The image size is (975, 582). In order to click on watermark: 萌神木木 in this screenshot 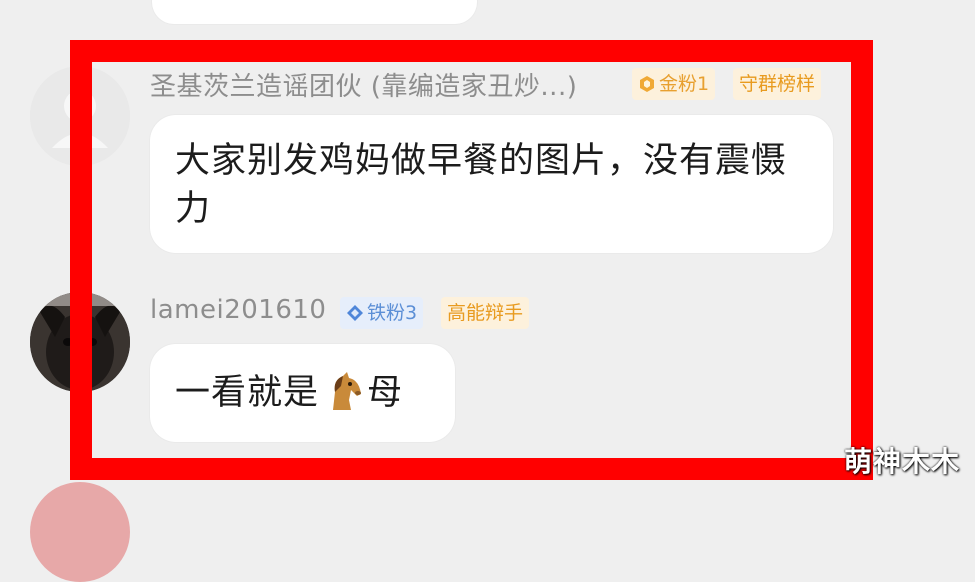, I will do `click(901, 461)`.